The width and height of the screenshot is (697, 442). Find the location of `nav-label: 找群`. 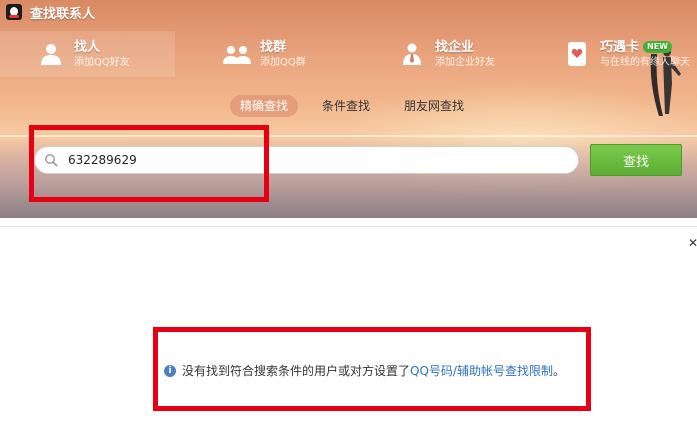

nav-label: 找群 is located at coordinates (273, 47).